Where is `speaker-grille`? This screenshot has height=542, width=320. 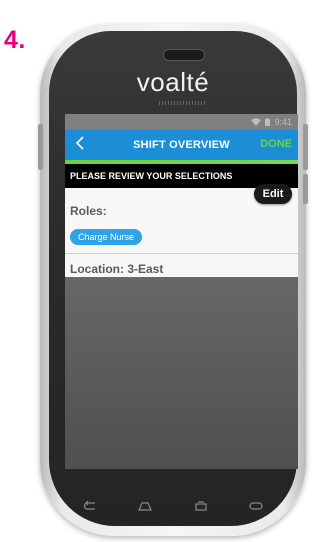
speaker-grille is located at coordinates (183, 103).